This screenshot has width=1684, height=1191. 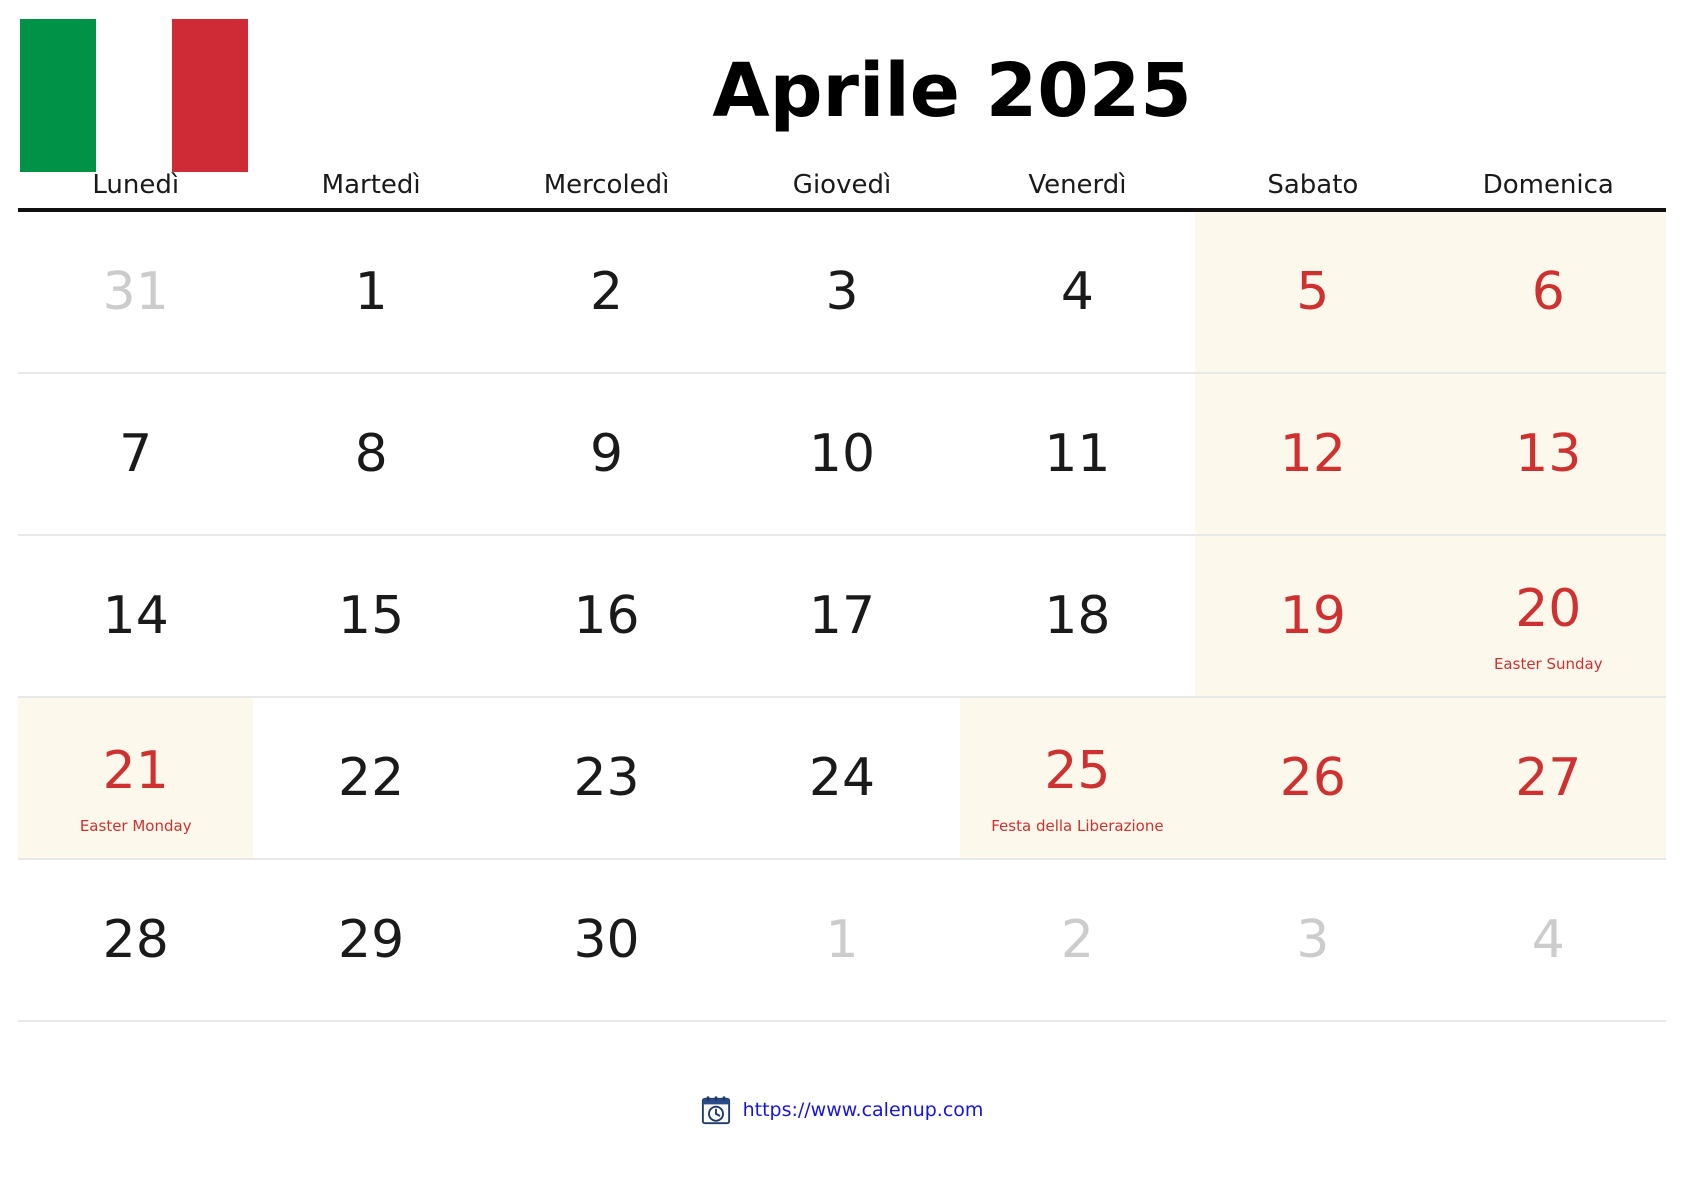 What do you see at coordinates (1313, 185) in the screenshot?
I see `weekday-saturday: Sabato` at bounding box center [1313, 185].